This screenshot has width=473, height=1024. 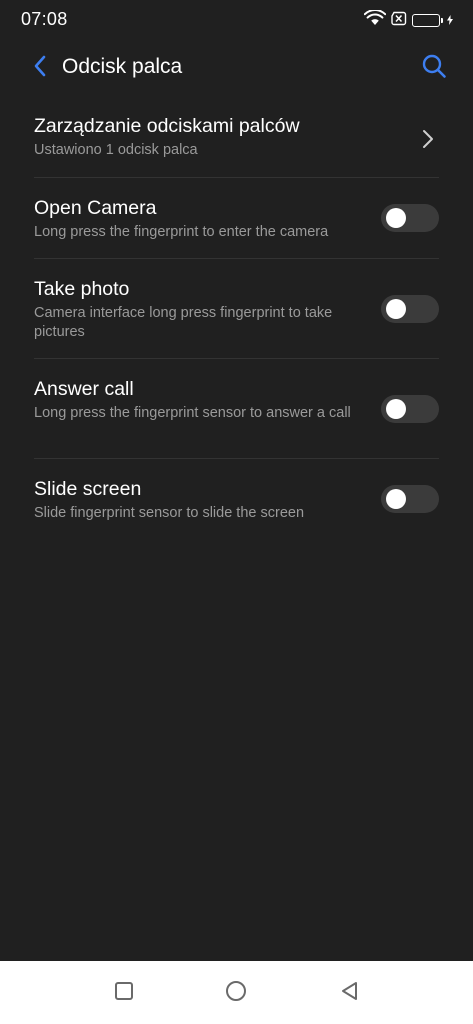 What do you see at coordinates (44, 19) in the screenshot?
I see `status-time: 07:08` at bounding box center [44, 19].